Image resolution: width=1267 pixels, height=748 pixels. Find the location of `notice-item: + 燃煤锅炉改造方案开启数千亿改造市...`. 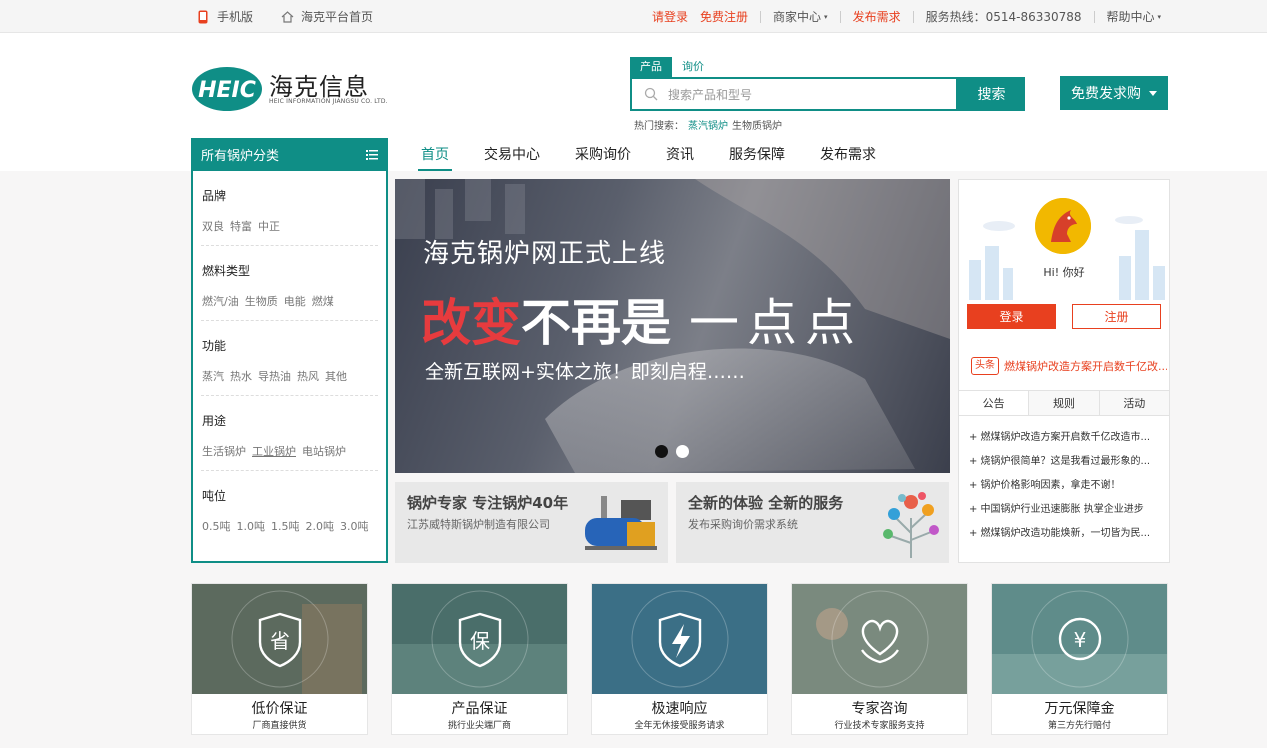

notice-item: + 燃煤锅炉改造方案开启数千亿改造市... is located at coordinates (1067, 438).